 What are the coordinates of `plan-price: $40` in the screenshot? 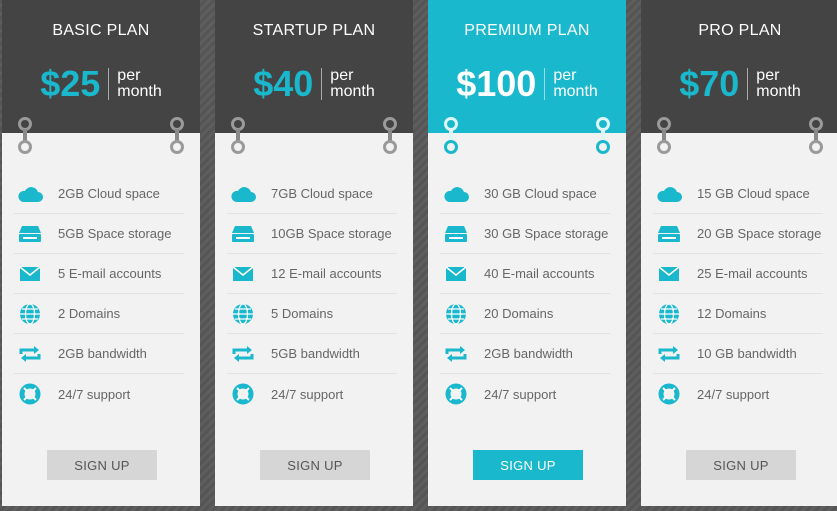 It's located at (283, 83).